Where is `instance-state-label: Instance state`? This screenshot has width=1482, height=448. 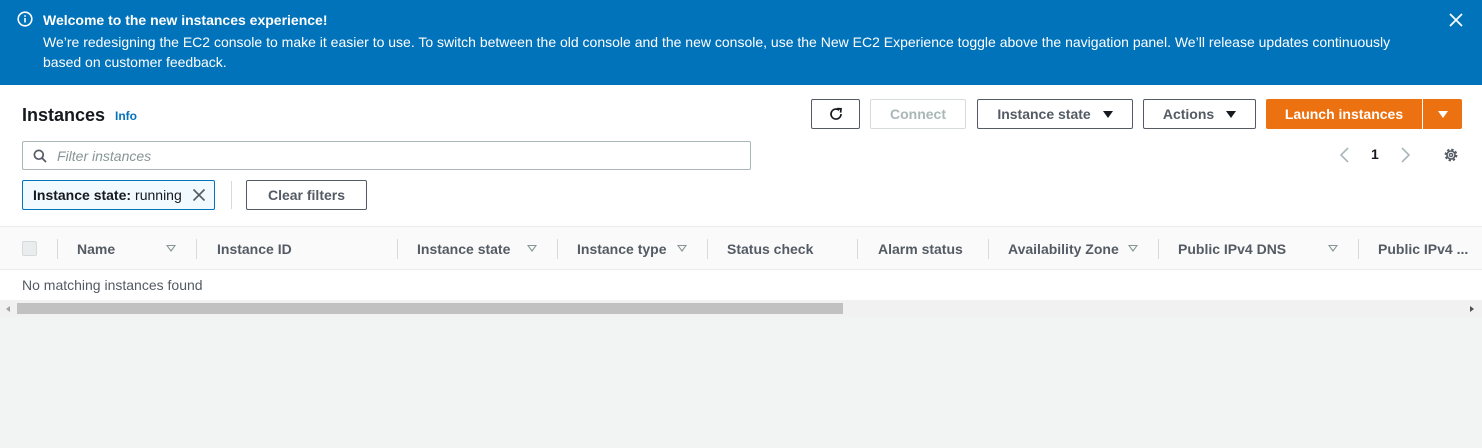
instance-state-label: Instance state is located at coordinates (1044, 114).